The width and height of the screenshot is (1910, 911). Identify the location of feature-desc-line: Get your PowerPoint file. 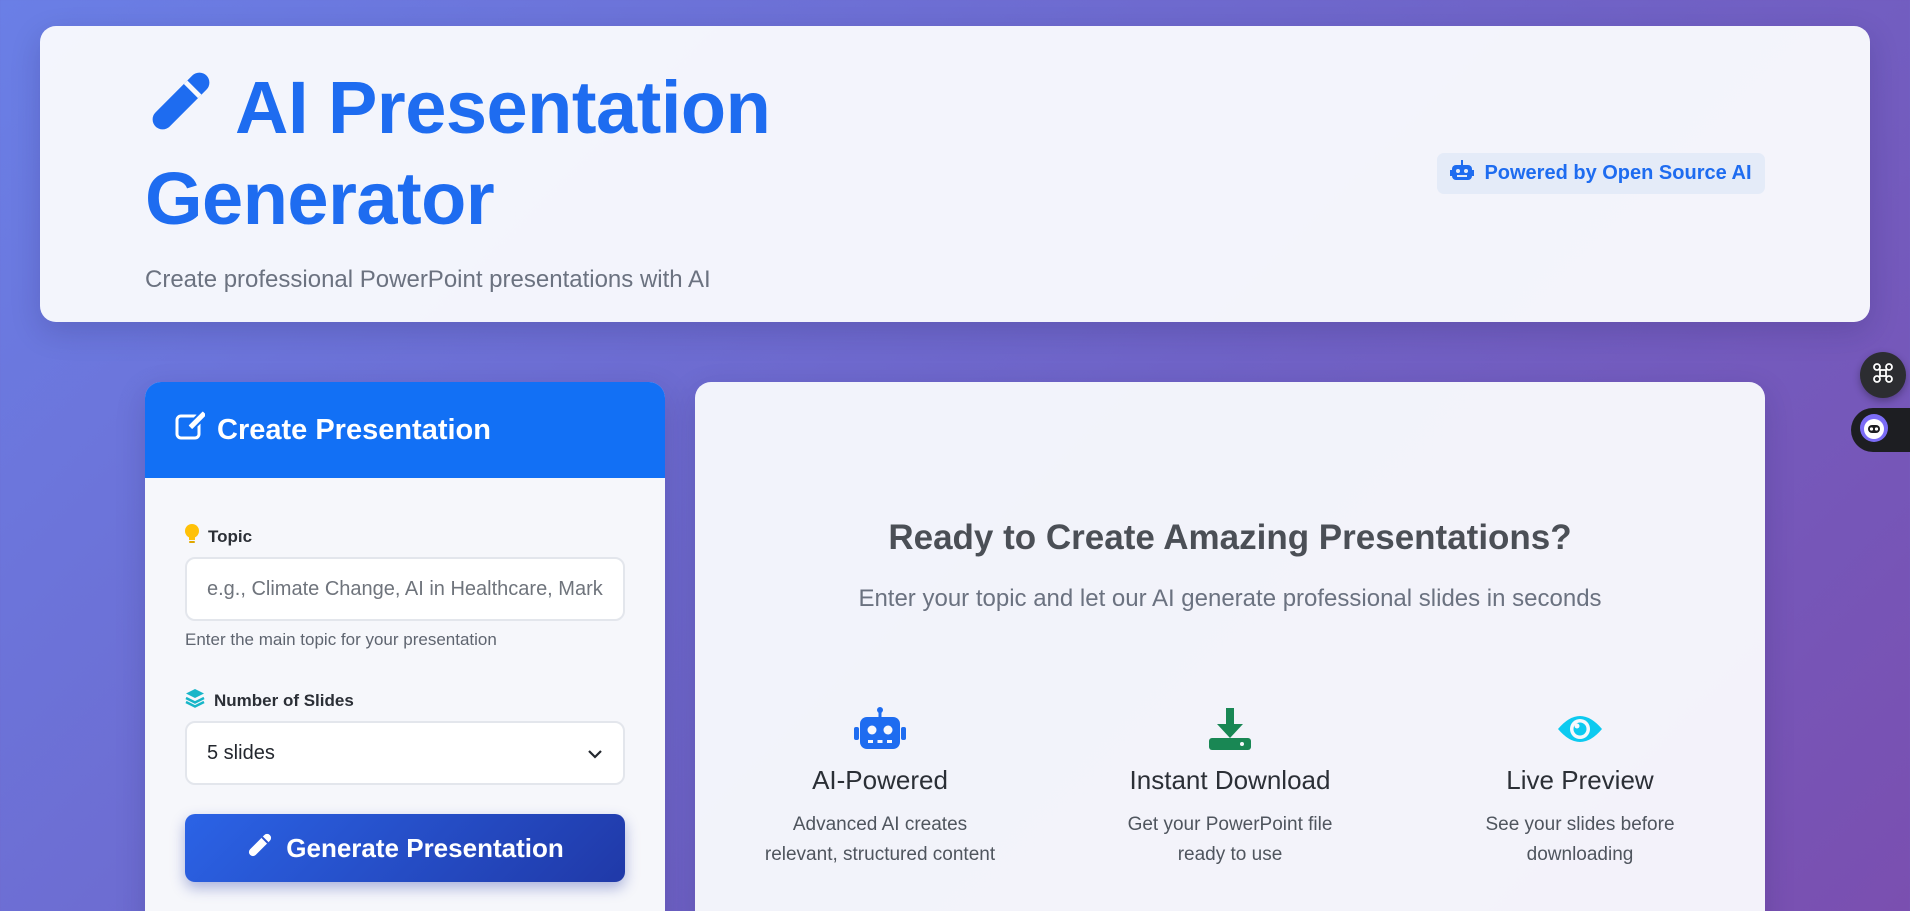
(1230, 824).